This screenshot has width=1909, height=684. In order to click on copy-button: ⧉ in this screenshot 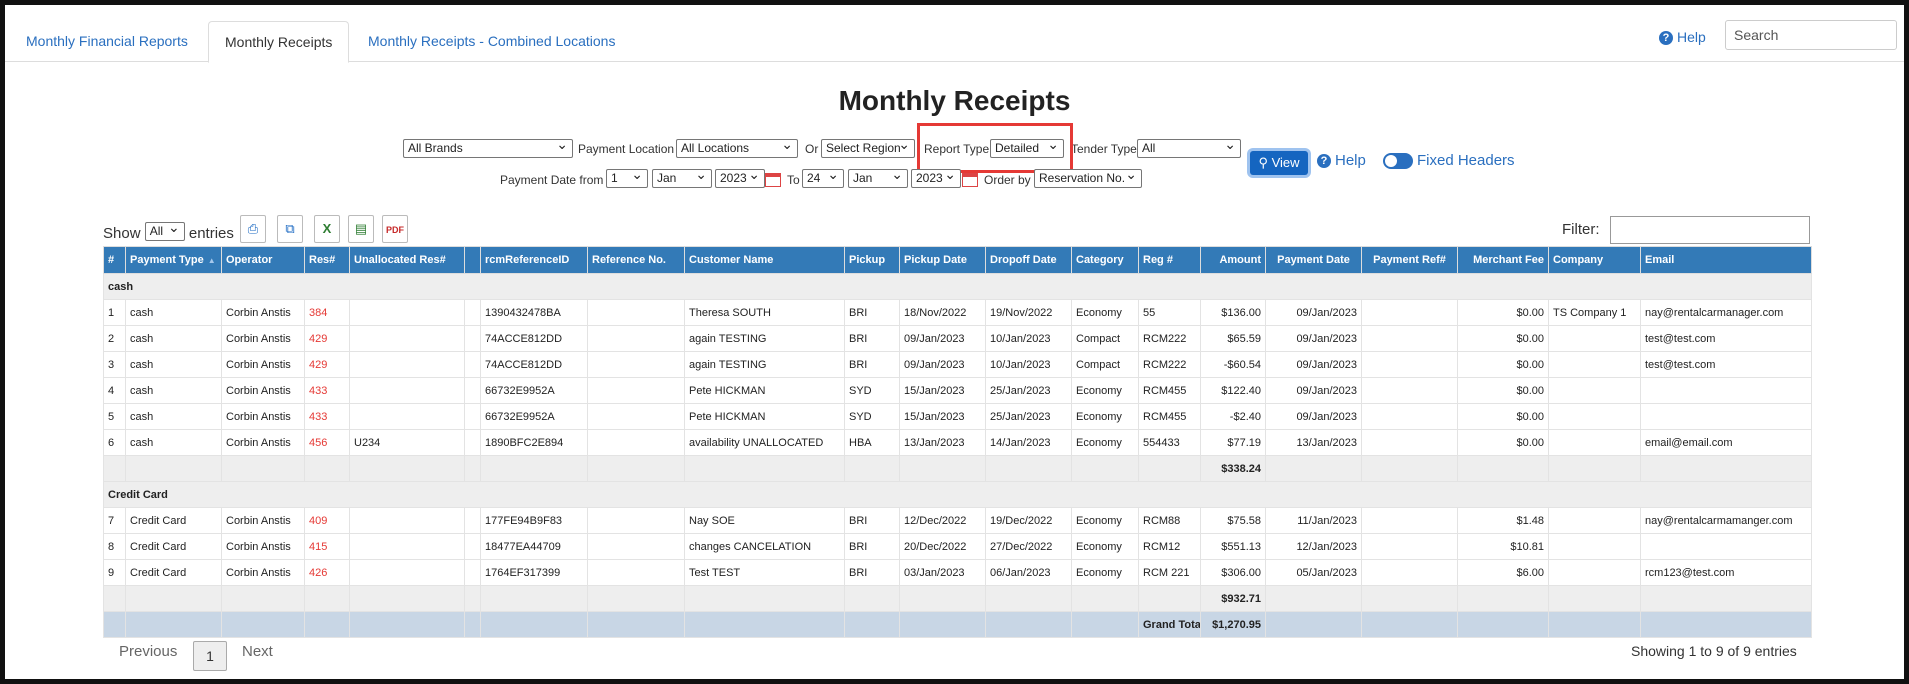, I will do `click(290, 229)`.